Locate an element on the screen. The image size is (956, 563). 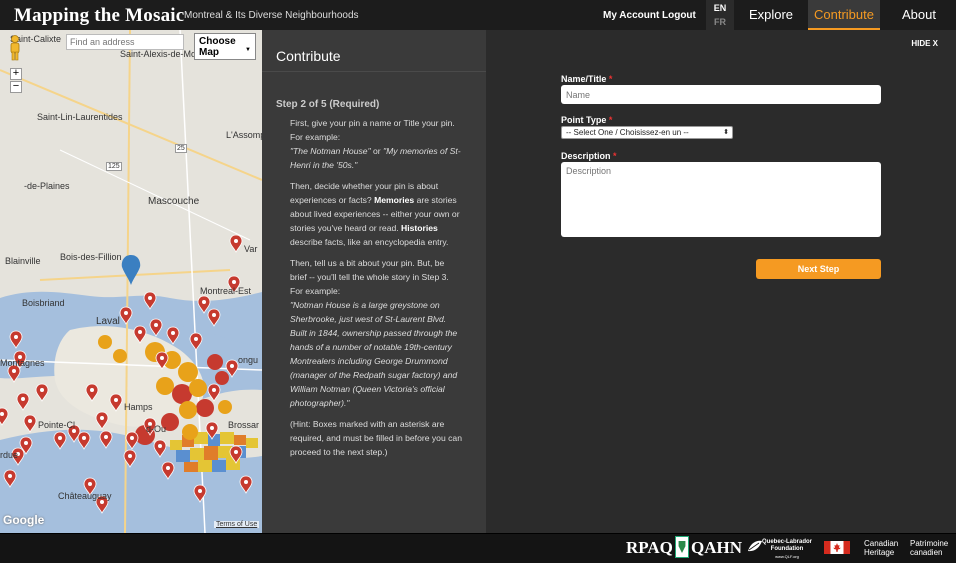
patrimoine-canadien-text: Patrimoine canadien is located at coordinates (929, 548).